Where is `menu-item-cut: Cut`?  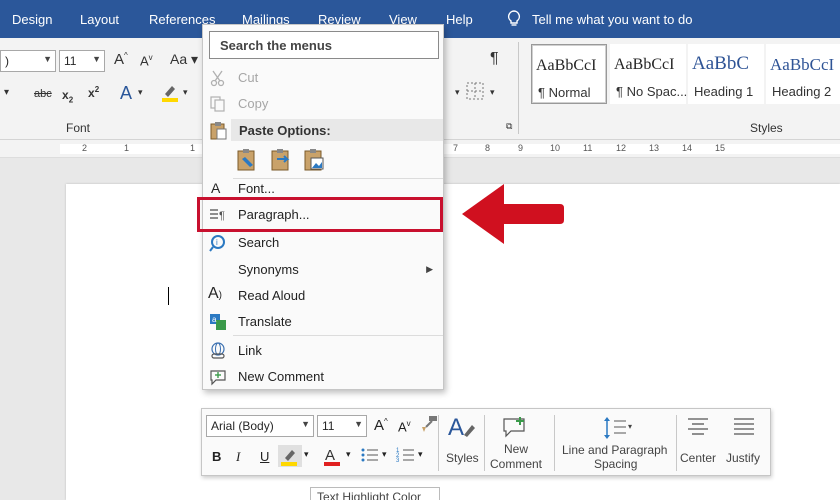
menu-item-cut: Cut is located at coordinates (323, 78).